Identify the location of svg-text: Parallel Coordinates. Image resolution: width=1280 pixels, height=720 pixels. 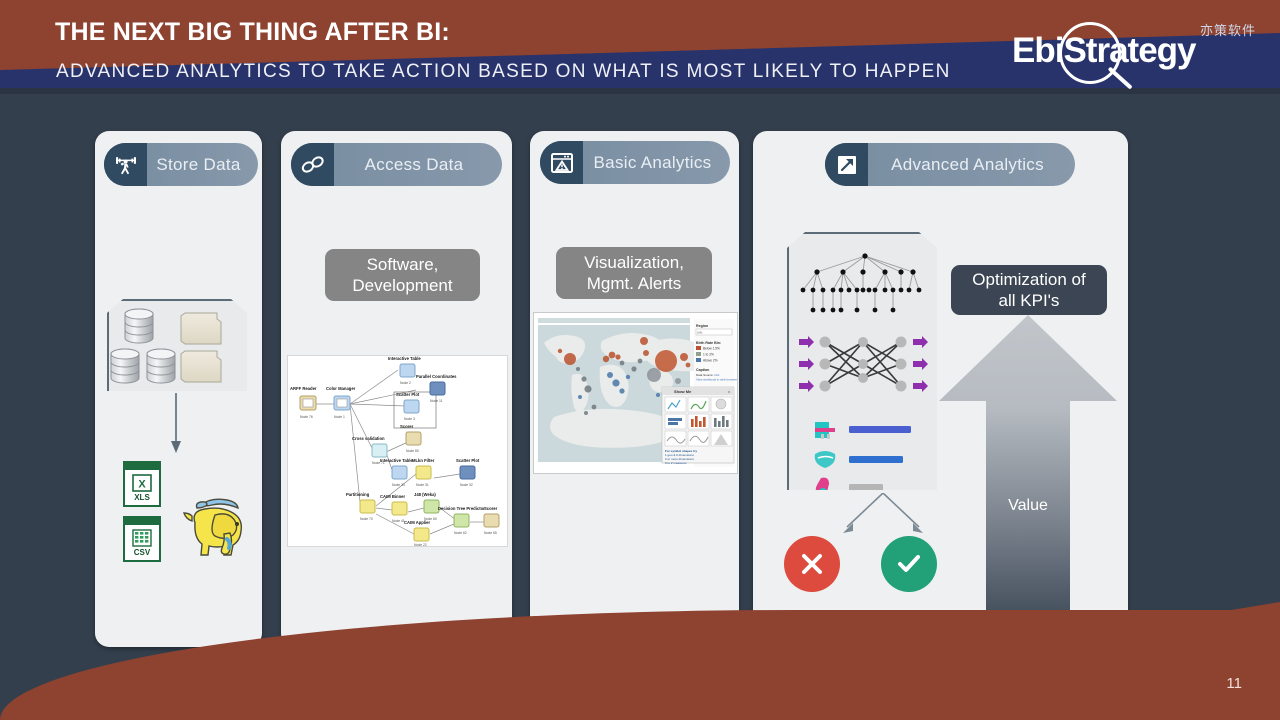
(436, 376).